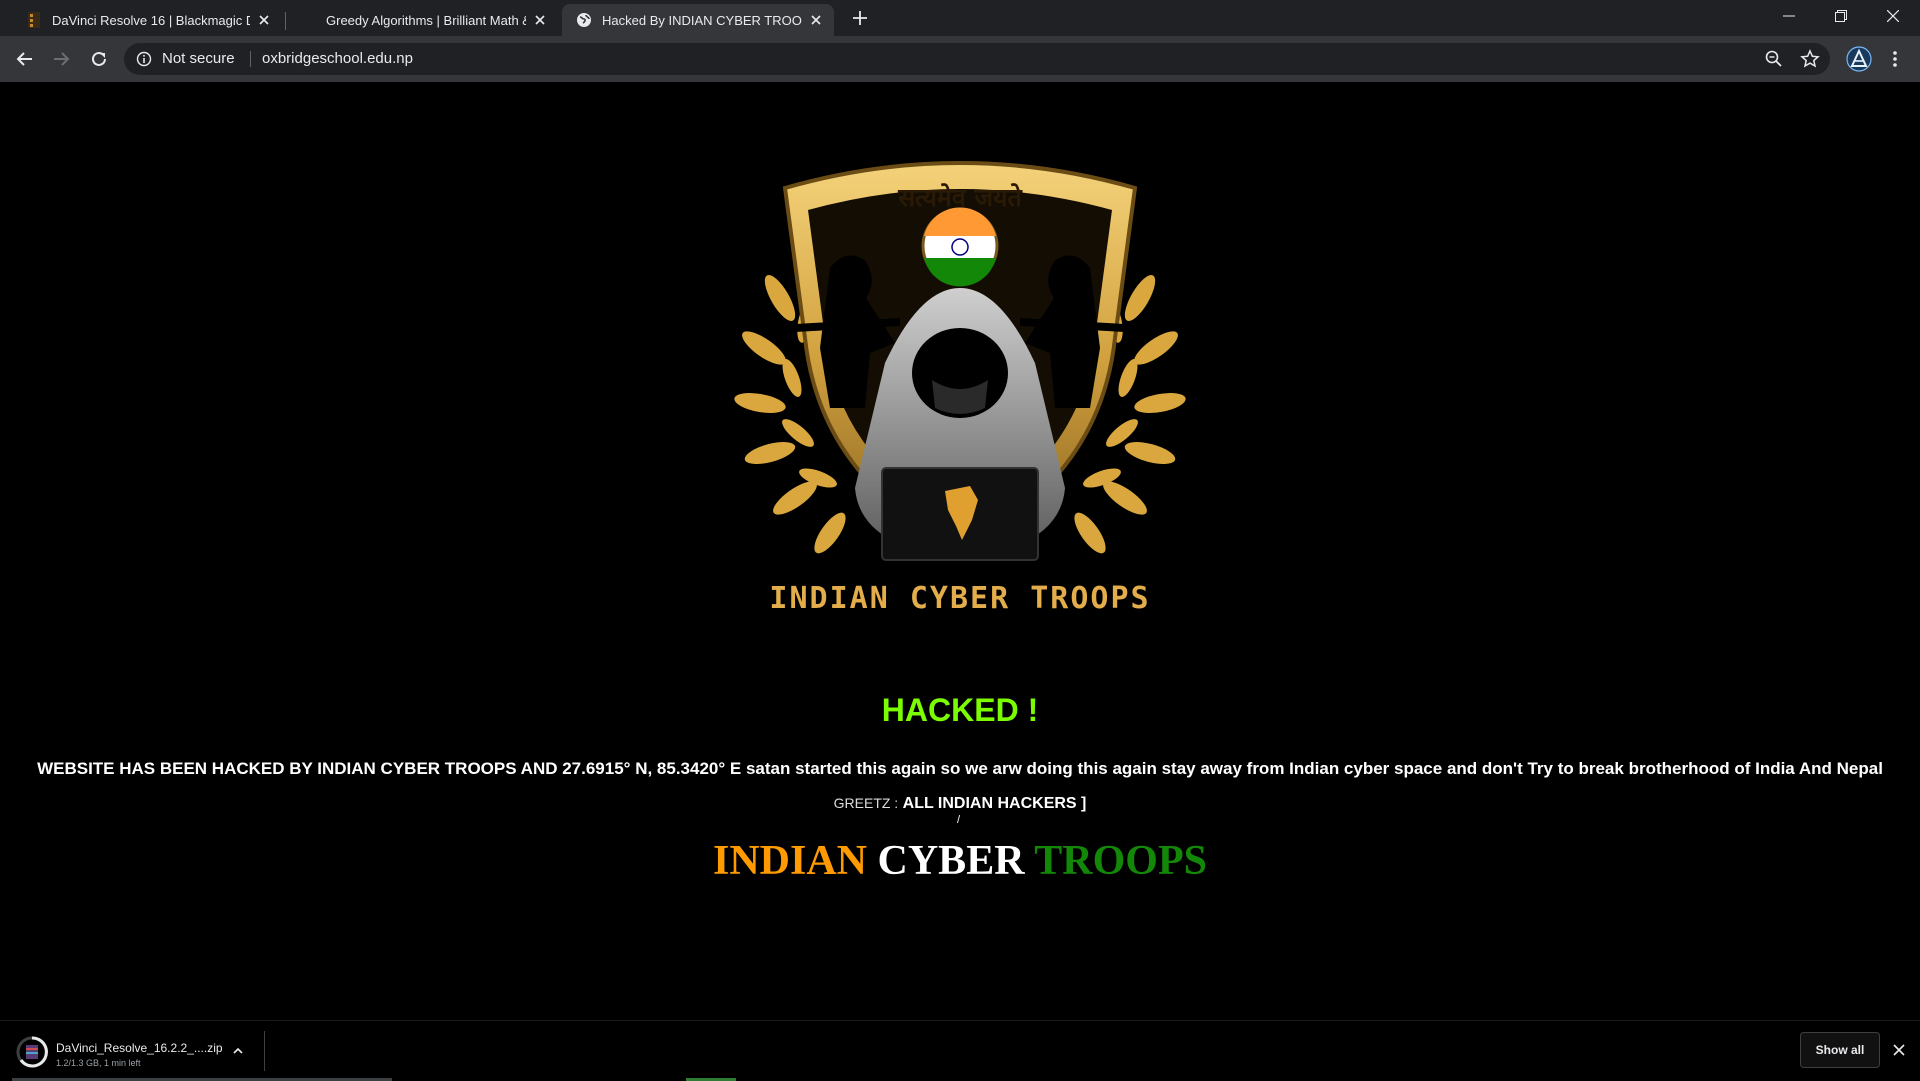  Describe the element at coordinates (250, 59) in the screenshot. I see `omnibox-divider` at that location.